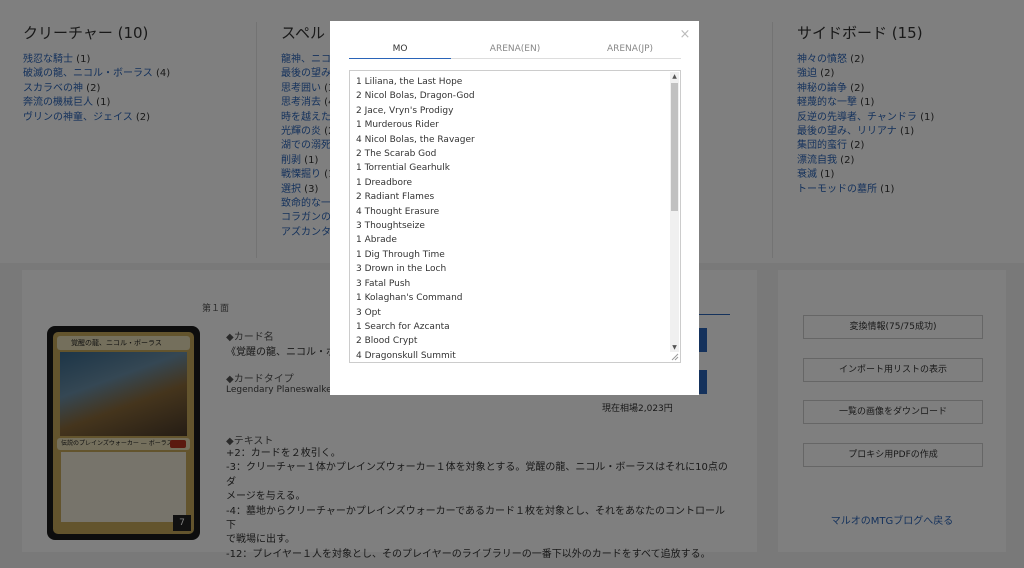 The image size is (1024, 568). Describe the element at coordinates (405, 110) in the screenshot. I see `deck-list-line: 2 Jace, Vryn's Prodigy` at that location.